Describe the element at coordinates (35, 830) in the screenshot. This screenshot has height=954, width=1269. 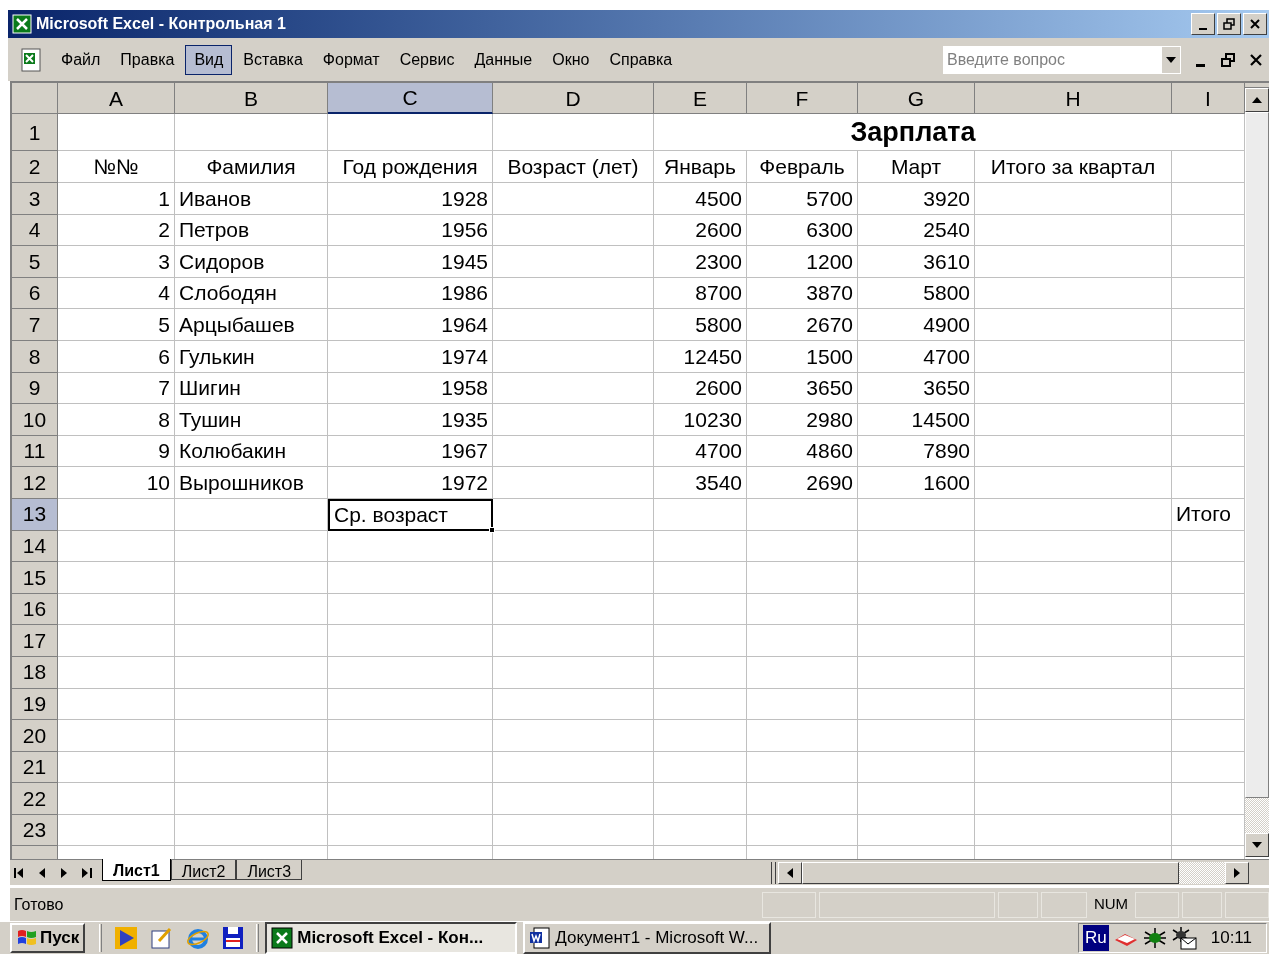
I see `row-header: 23` at that location.